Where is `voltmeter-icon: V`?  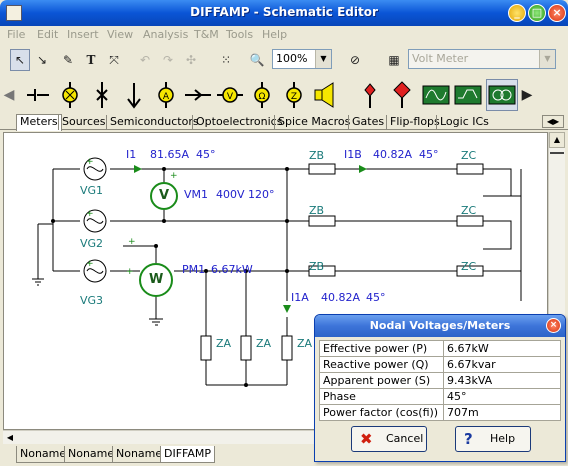 voltmeter-icon: V is located at coordinates (230, 95).